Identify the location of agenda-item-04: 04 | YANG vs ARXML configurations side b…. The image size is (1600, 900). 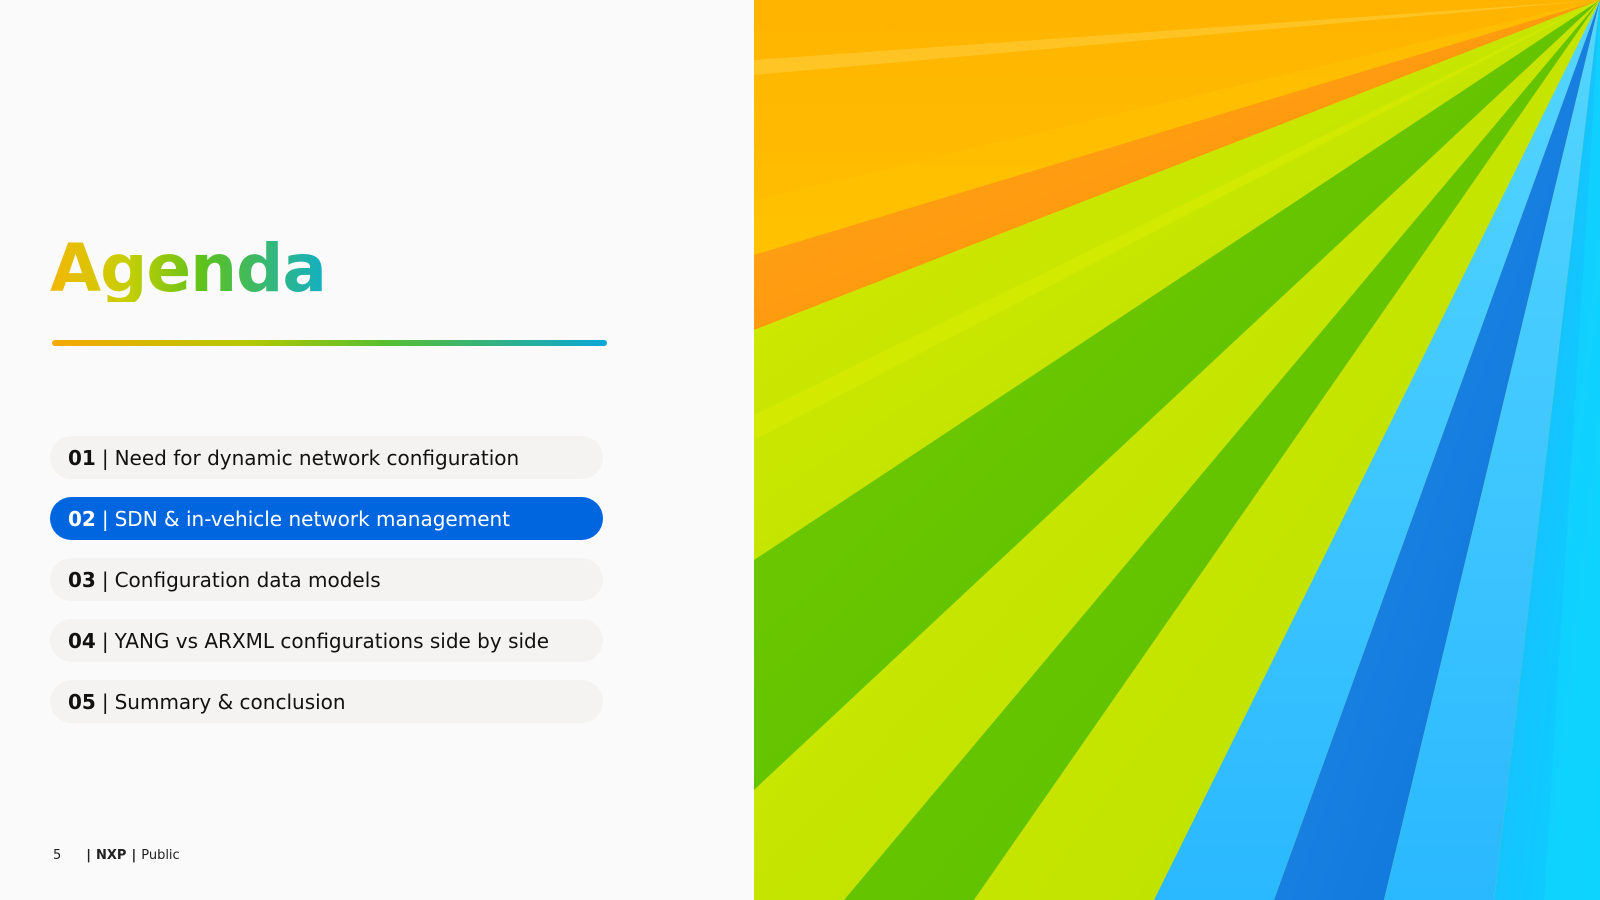
(326, 640).